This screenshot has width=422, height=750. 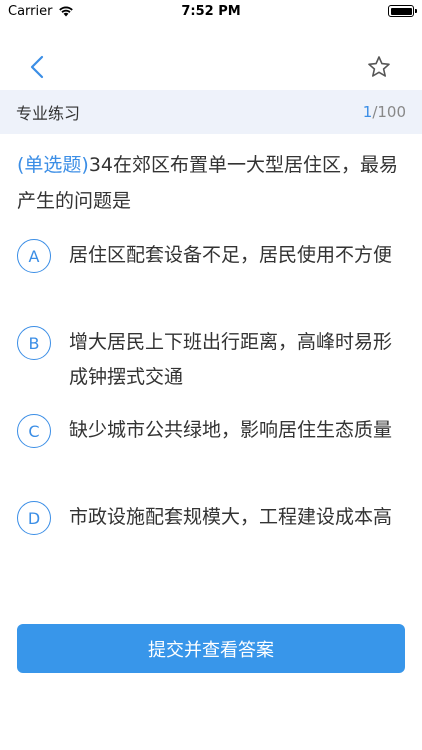 What do you see at coordinates (34, 256) in the screenshot?
I see `option-a-letter: A` at bounding box center [34, 256].